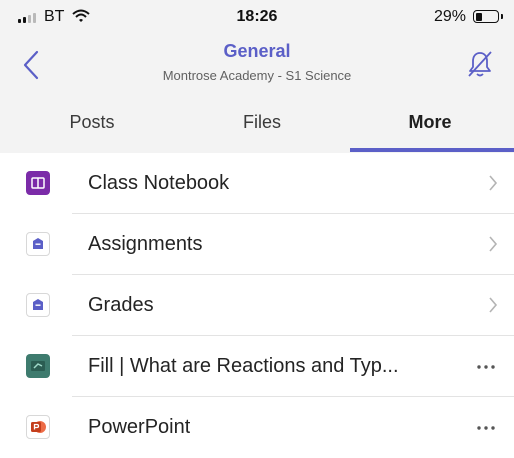  What do you see at coordinates (38, 305) in the screenshot?
I see `grades-icon` at bounding box center [38, 305].